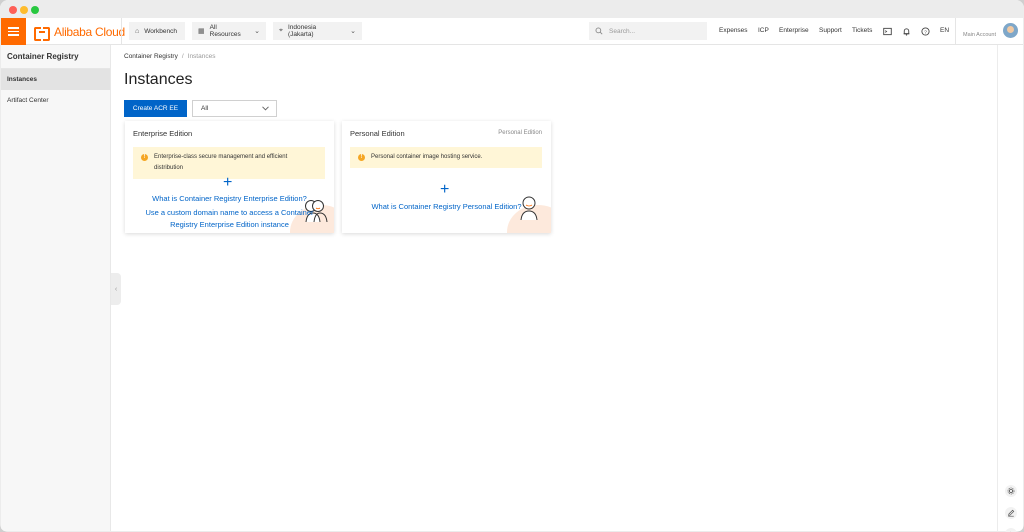 Image resolution: width=1024 pixels, height=532 pixels. What do you see at coordinates (201, 31) in the screenshot?
I see `grid-icon: ▦` at bounding box center [201, 31].